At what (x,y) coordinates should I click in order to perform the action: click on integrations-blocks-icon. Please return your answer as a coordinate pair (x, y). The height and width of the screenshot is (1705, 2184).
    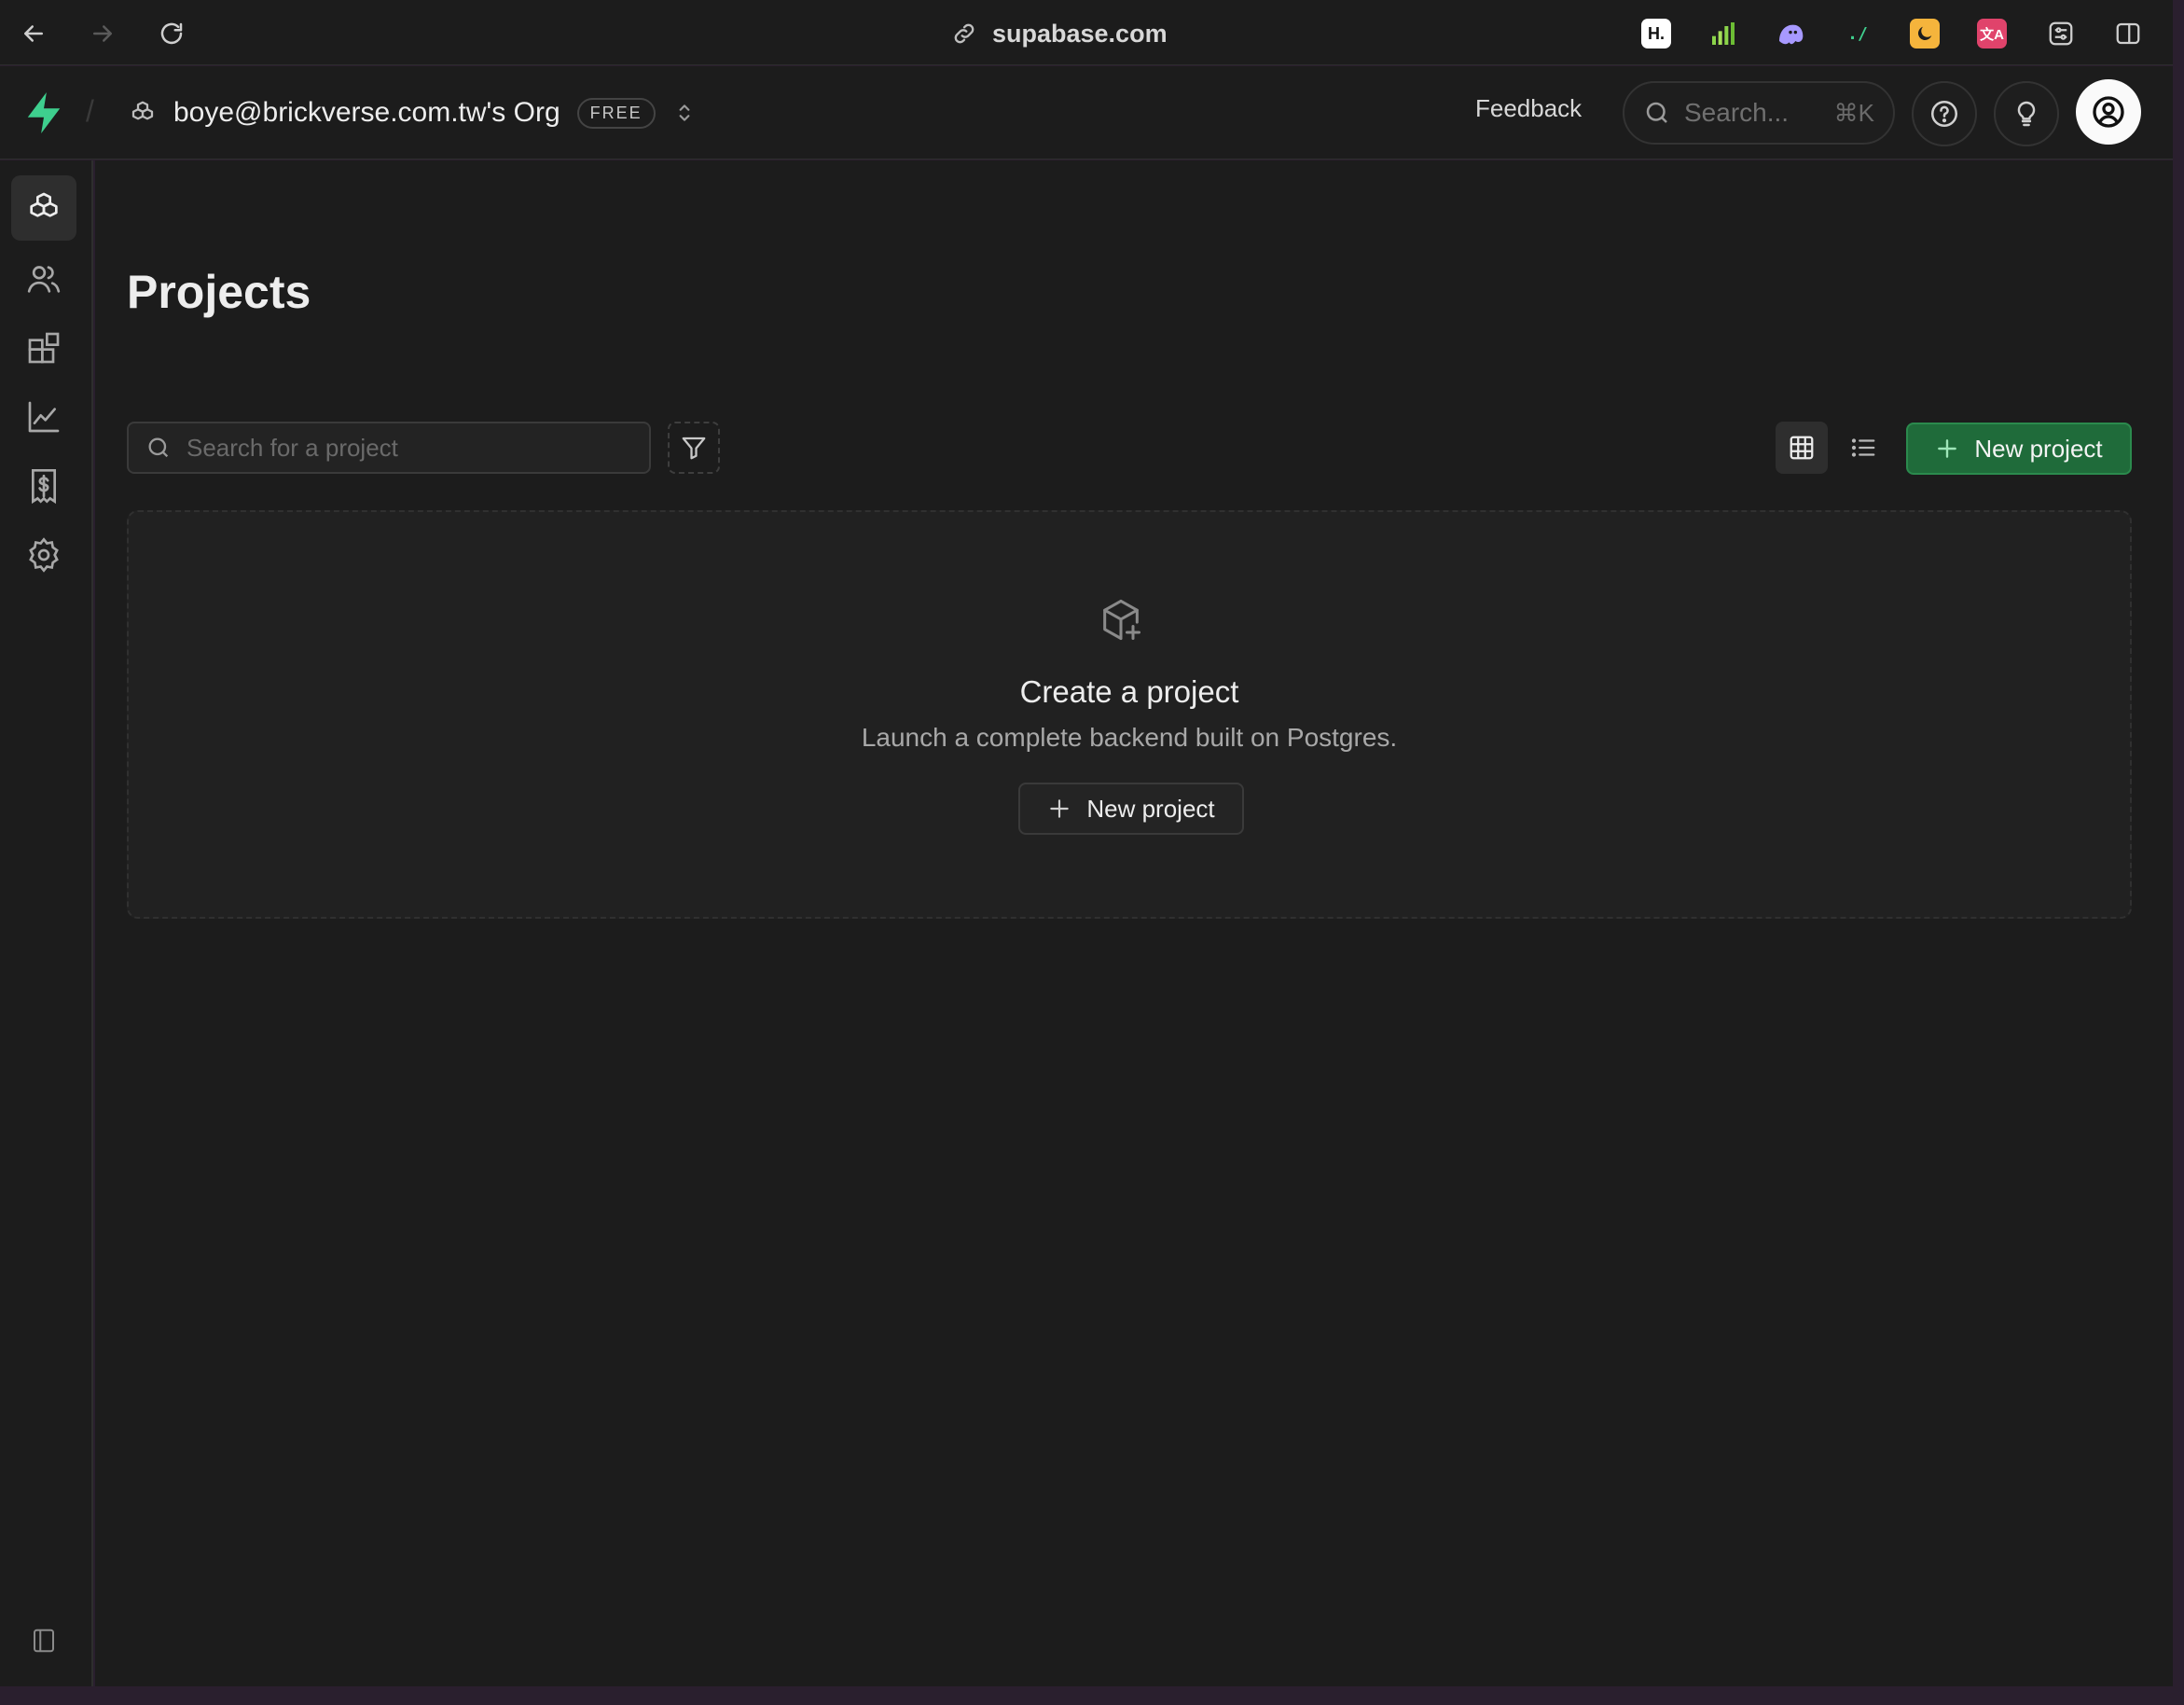
    Looking at the image, I should click on (44, 348).